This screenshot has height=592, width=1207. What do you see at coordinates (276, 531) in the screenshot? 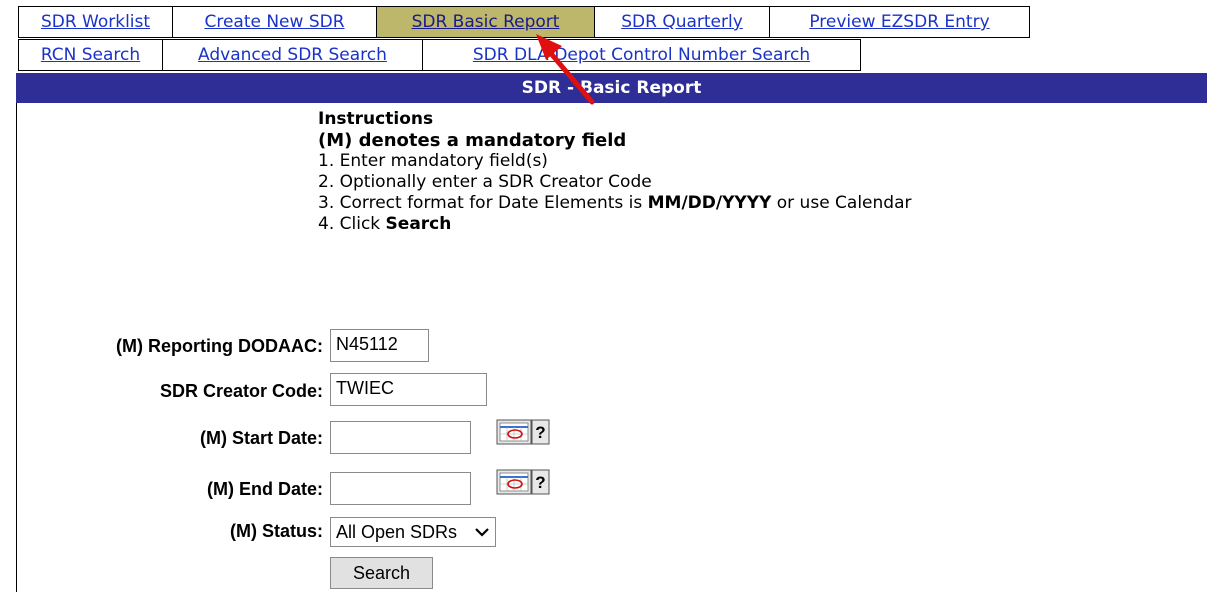
I see `status-label: (M) Status:` at bounding box center [276, 531].